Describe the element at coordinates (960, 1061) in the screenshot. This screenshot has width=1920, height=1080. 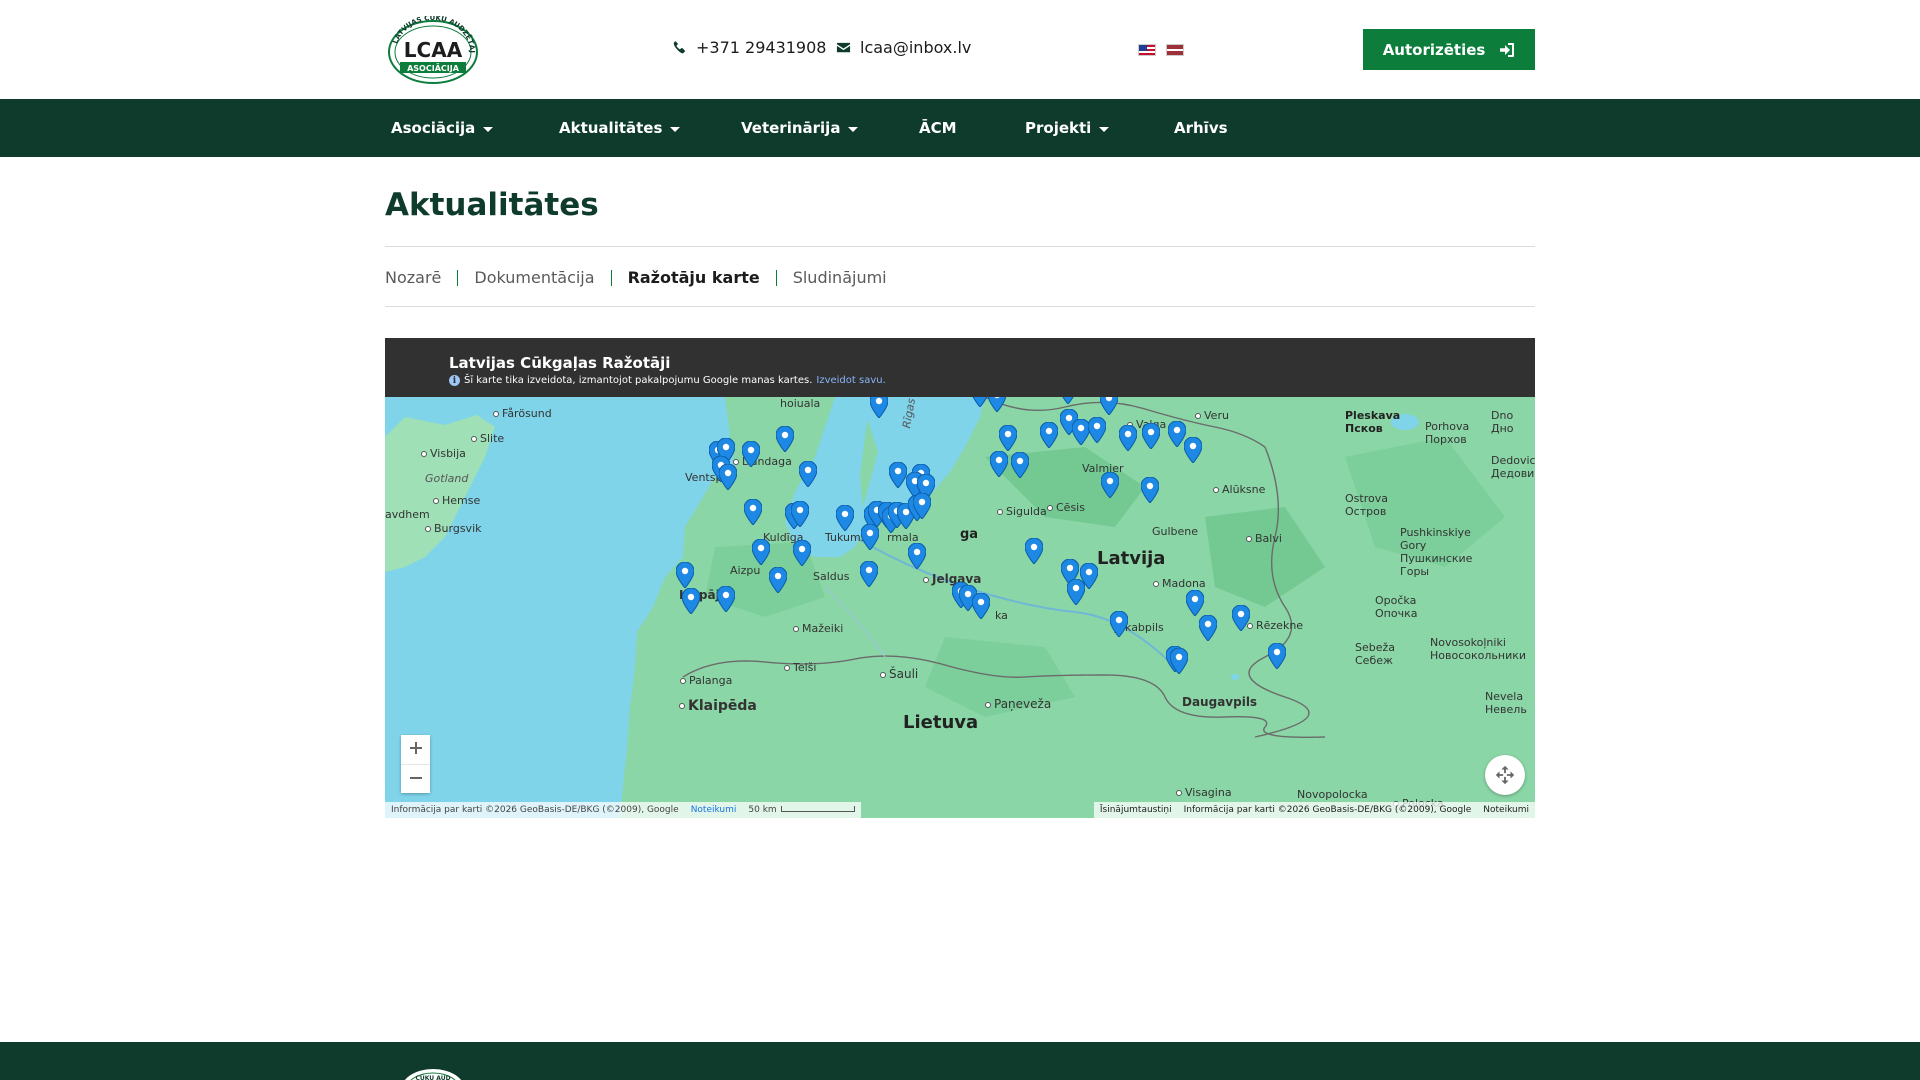
I see `footer: CŪKU AUD` at that location.